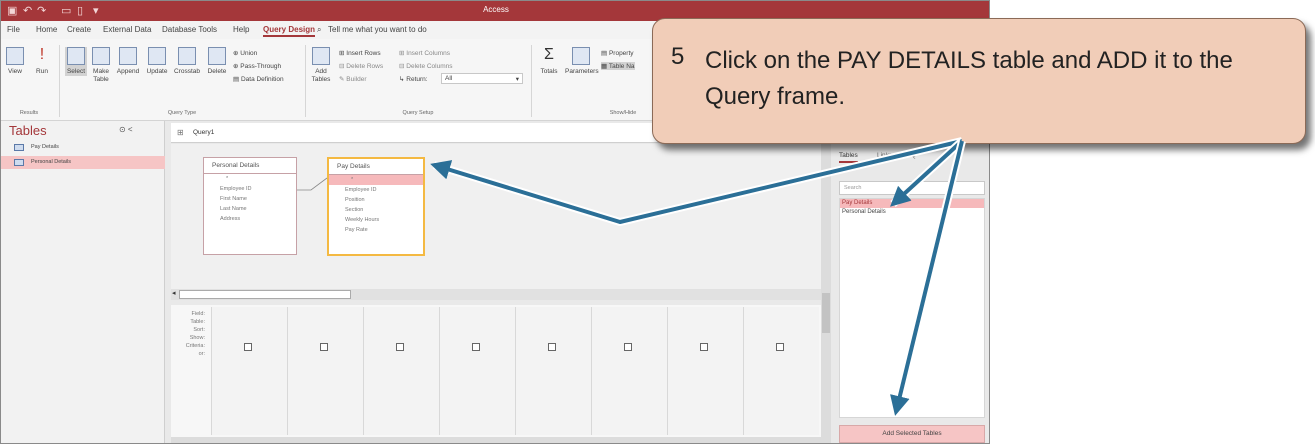 The image size is (1315, 444). What do you see at coordinates (321, 65) in the screenshot?
I see `add-tables-button: Add Tables` at bounding box center [321, 65].